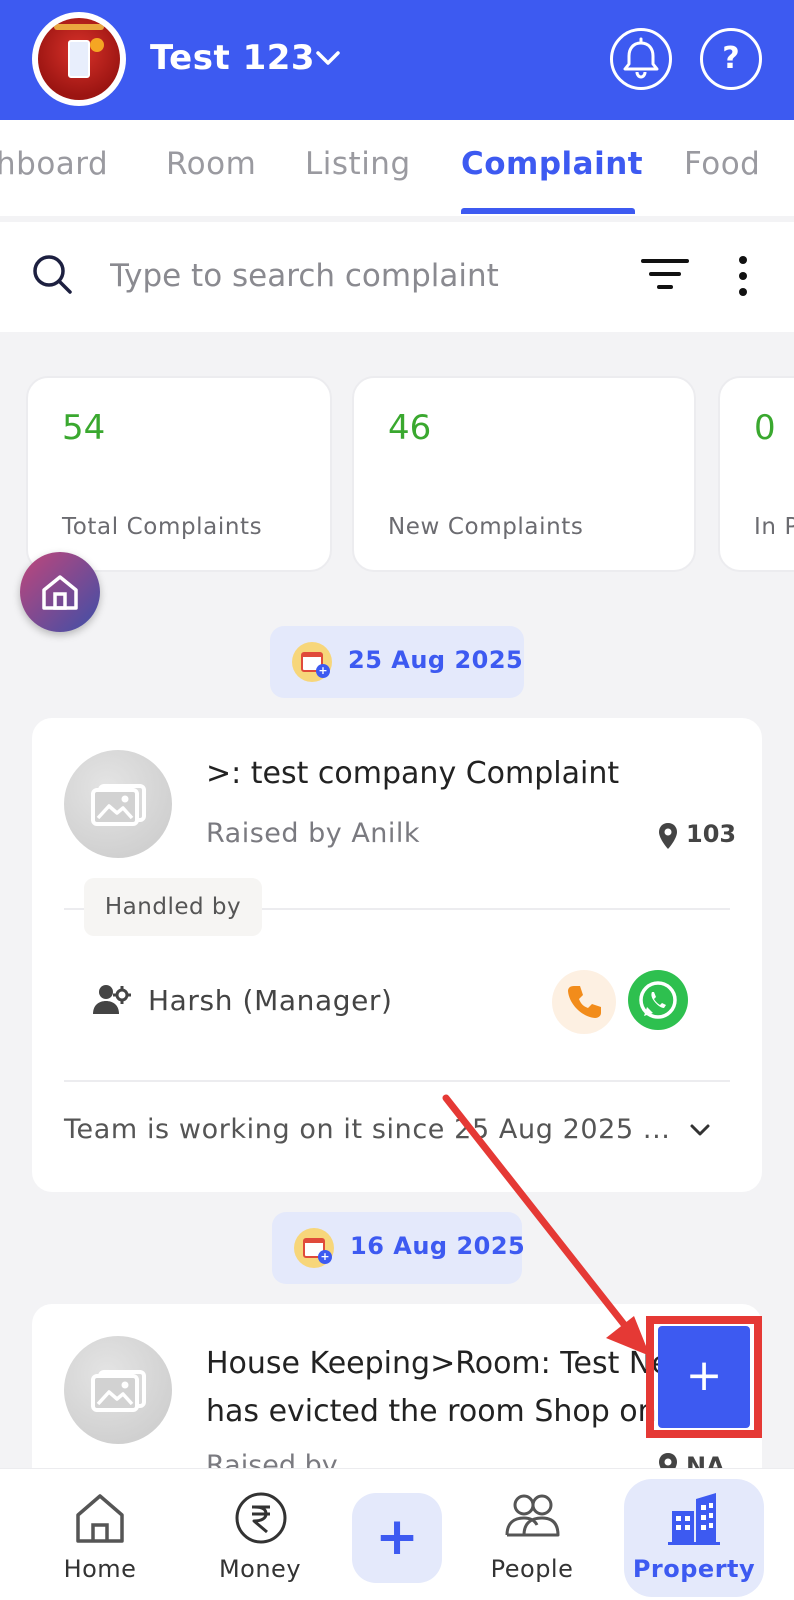 Image resolution: width=794 pixels, height=1600 pixels. I want to click on date-label: 16 Aug 2025, so click(438, 1246).